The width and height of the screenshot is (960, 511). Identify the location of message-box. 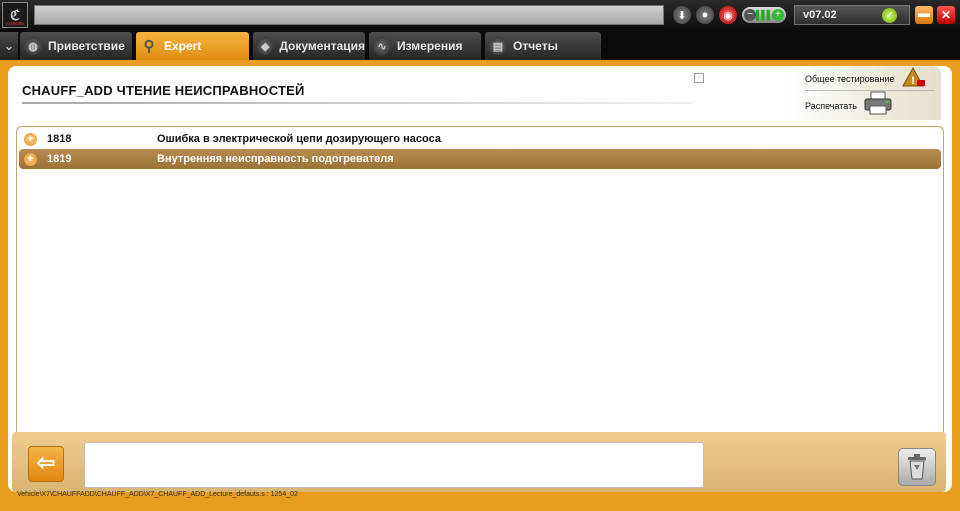
(394, 465).